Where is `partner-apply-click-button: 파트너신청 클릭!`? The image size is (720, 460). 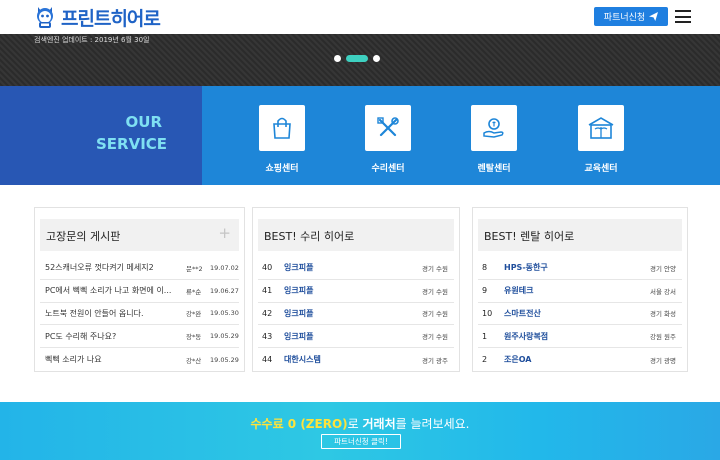
partner-apply-click-button: 파트너신청 클릭! is located at coordinates (361, 441).